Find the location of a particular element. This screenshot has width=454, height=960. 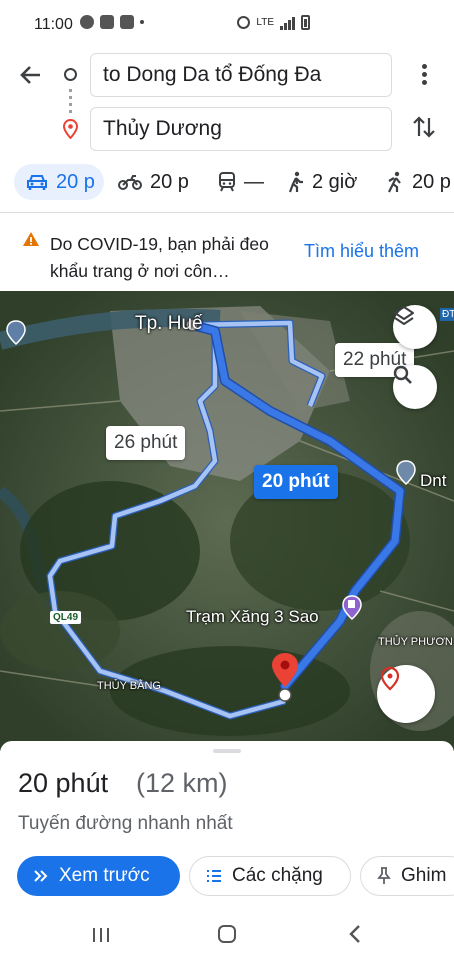

mode-walk: 2 giờ is located at coordinates (322, 182).